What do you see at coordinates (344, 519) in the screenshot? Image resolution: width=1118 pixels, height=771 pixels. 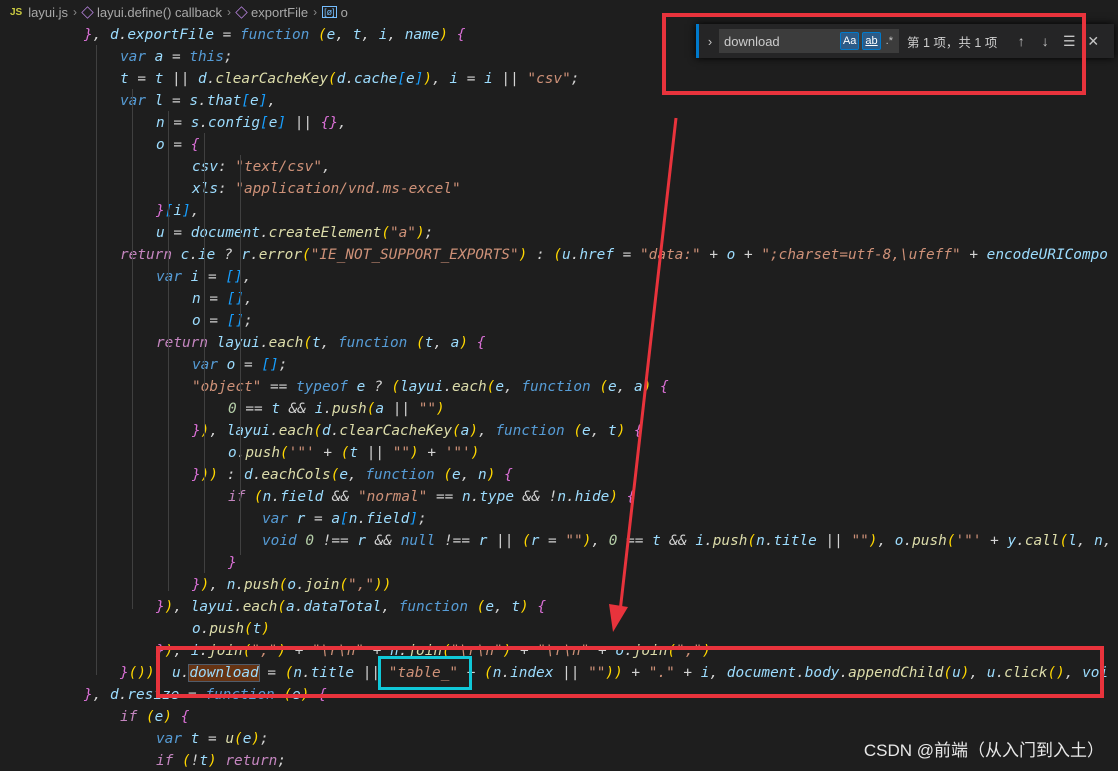 I see `code-line: var r = a[n.field];` at bounding box center [344, 519].